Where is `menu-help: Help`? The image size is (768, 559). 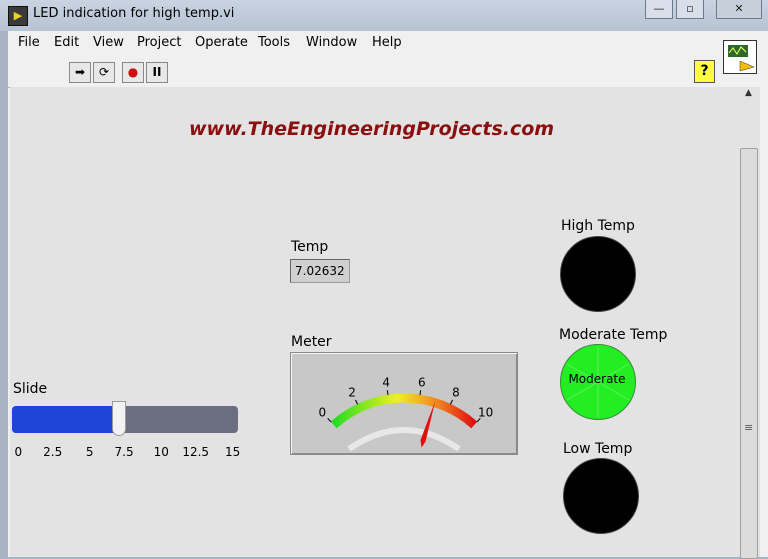 menu-help: Help is located at coordinates (387, 42).